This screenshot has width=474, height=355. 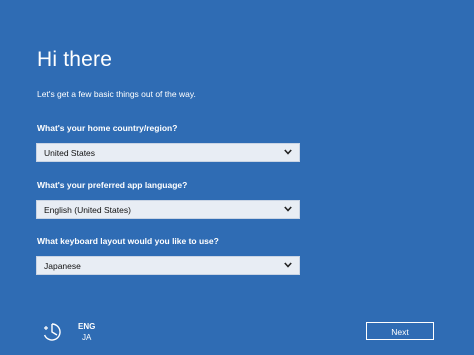 I want to click on input-language-indicator: ENG JA, so click(x=86, y=332).